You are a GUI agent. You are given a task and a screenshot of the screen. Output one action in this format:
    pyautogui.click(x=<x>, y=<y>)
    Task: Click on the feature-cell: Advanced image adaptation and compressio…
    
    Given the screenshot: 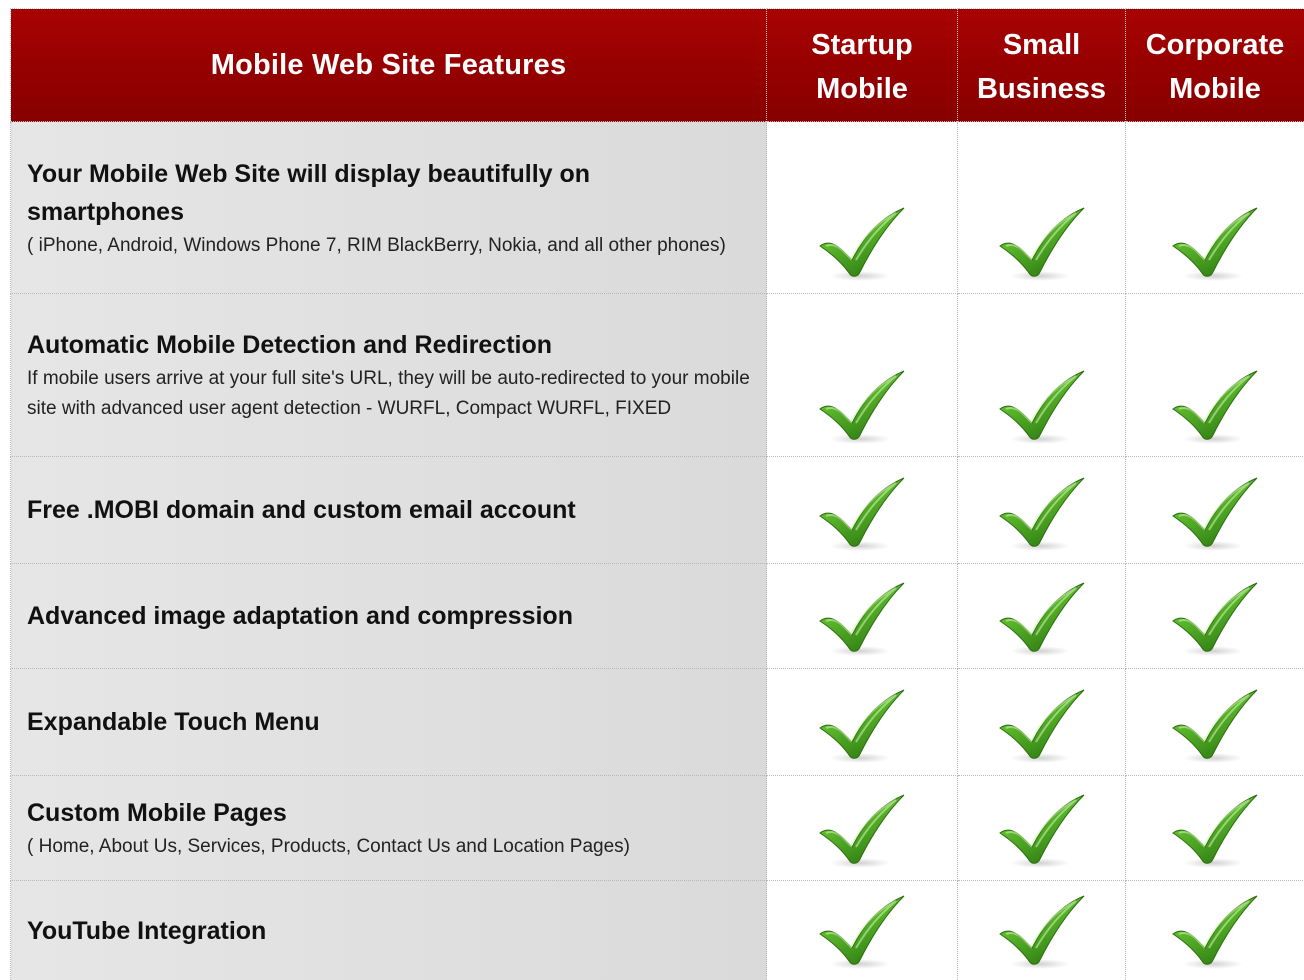 What is the action you would take?
    pyautogui.click(x=388, y=616)
    